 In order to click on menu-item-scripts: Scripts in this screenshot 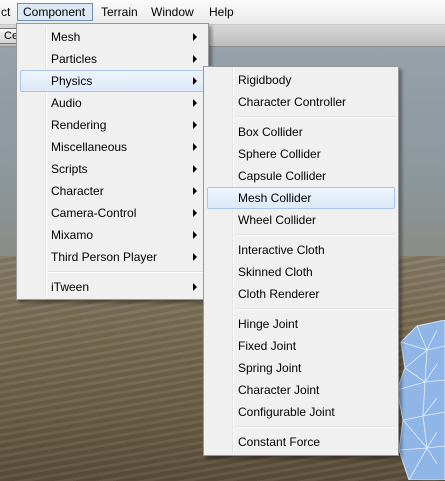, I will do `click(112, 169)`.